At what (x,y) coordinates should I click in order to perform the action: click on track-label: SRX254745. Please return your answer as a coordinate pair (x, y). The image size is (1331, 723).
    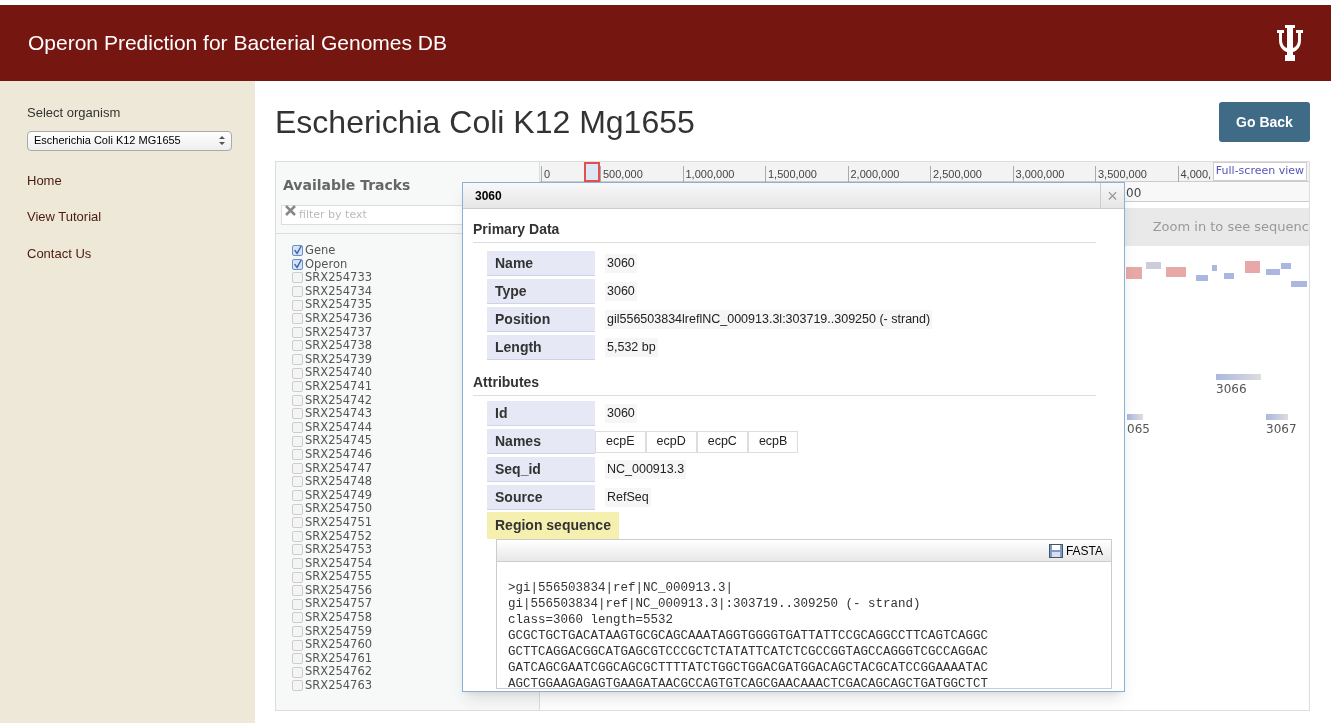
    Looking at the image, I should click on (339, 441).